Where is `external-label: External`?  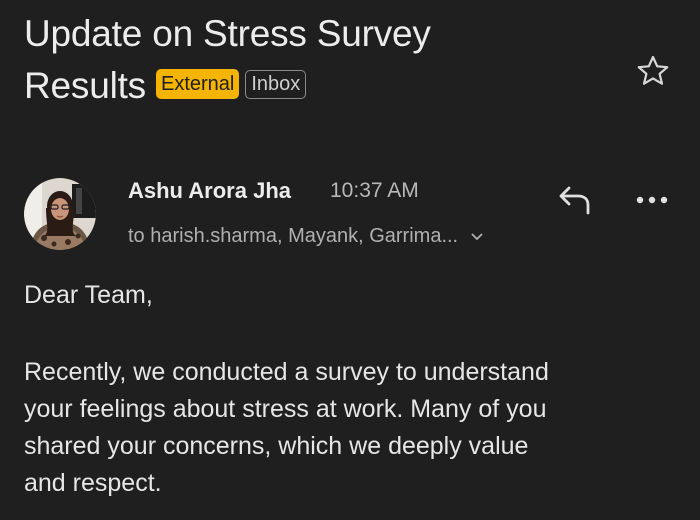
external-label: External is located at coordinates (197, 84).